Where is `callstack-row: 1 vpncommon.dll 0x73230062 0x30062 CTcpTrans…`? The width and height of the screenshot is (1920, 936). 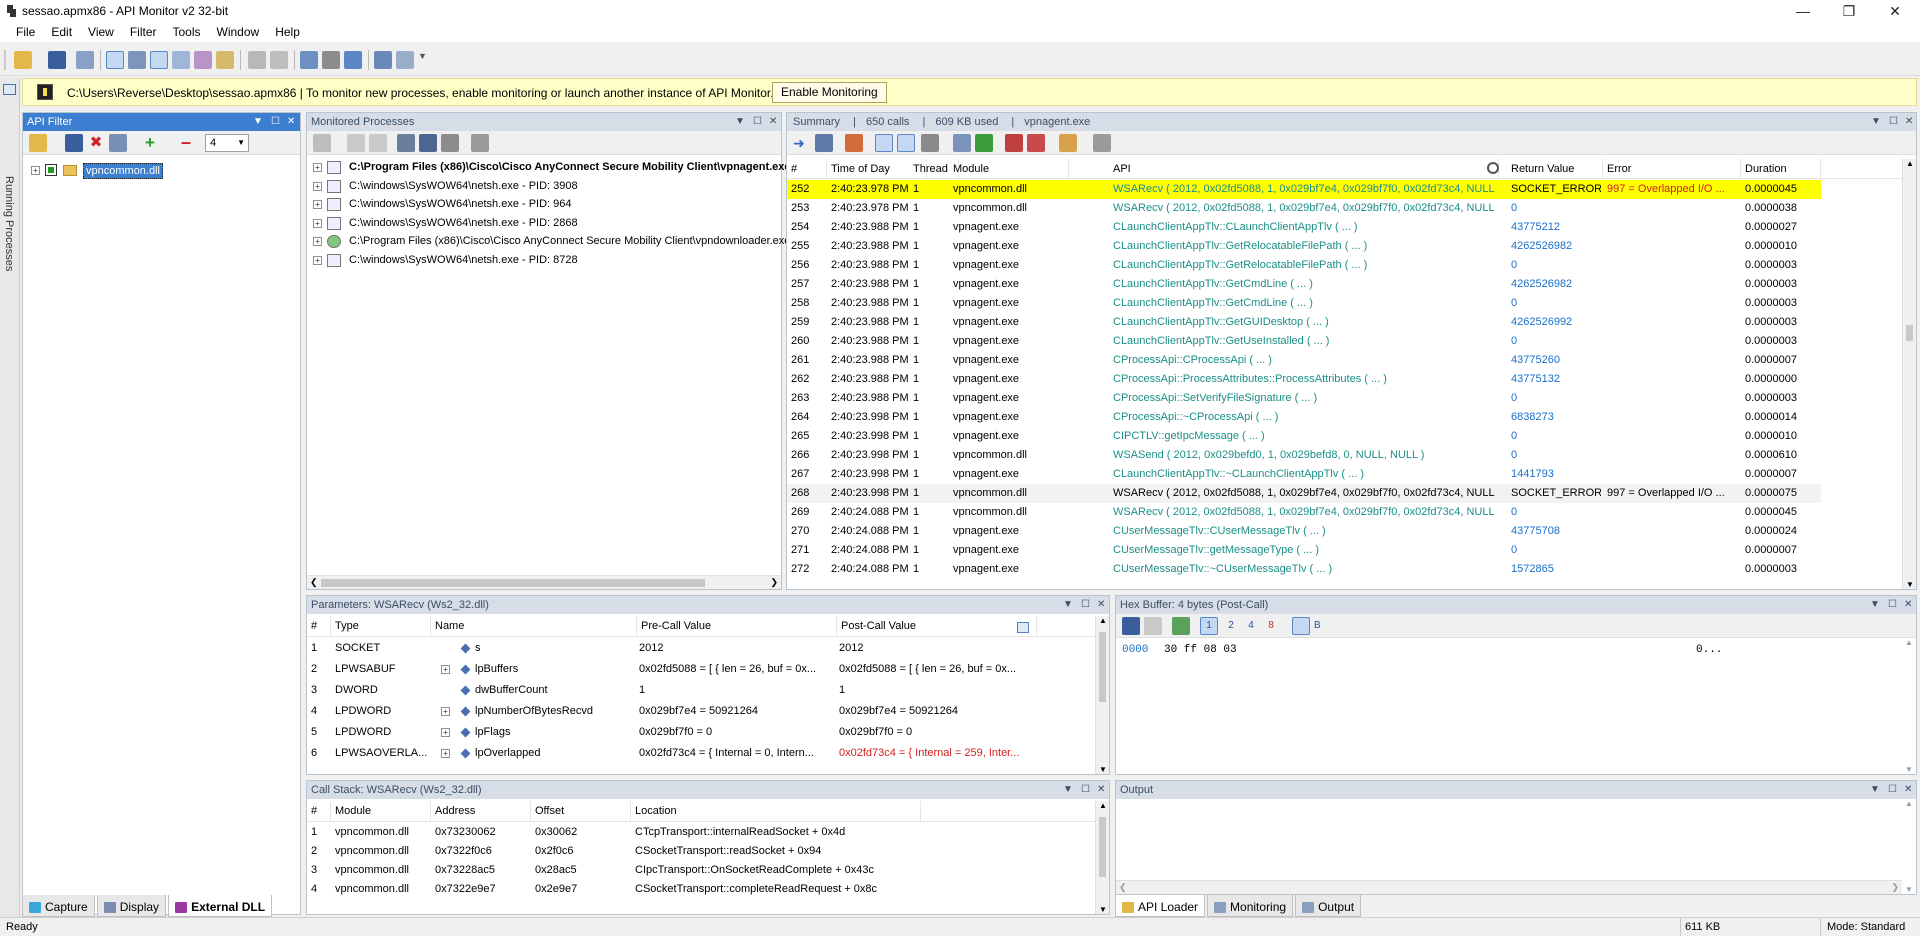
callstack-row: 1 vpncommon.dll 0x73230062 0x30062 CTcpTrans… is located at coordinates (702, 832).